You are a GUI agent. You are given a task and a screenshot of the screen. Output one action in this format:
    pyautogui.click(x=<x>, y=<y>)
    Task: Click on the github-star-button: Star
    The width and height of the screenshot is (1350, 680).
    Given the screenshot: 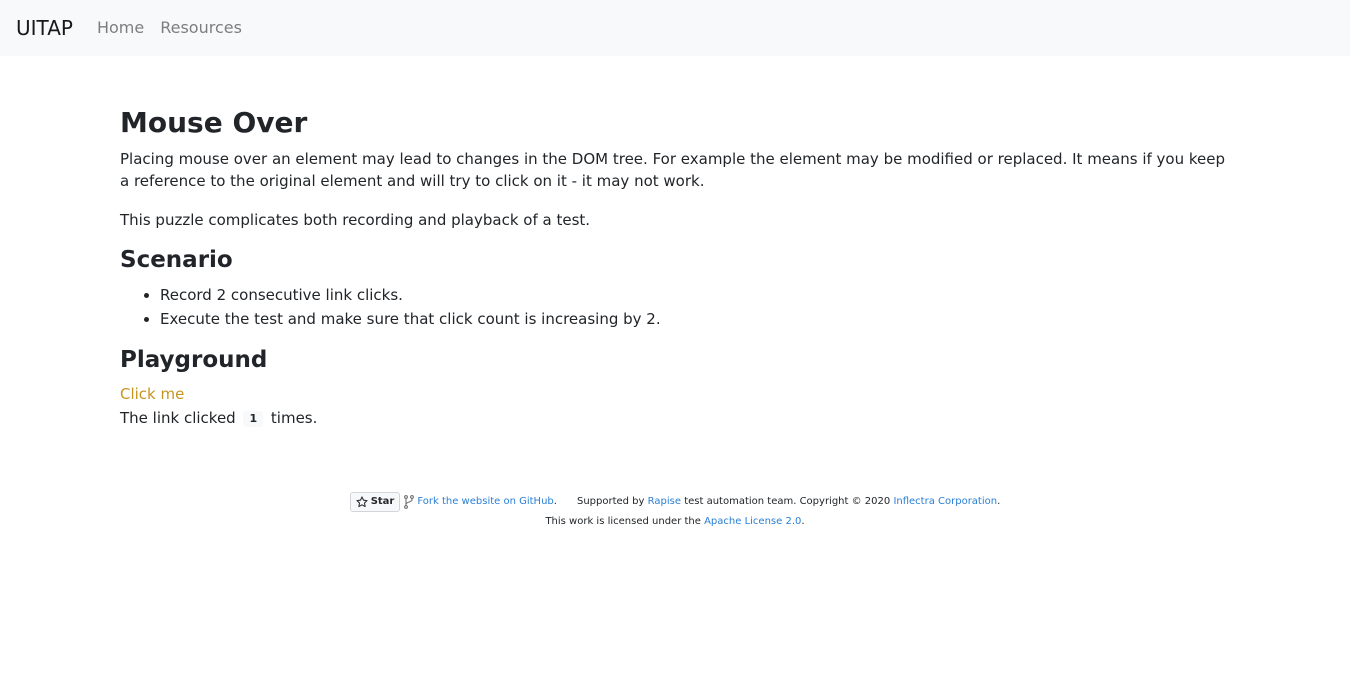 What is the action you would take?
    pyautogui.click(x=375, y=502)
    